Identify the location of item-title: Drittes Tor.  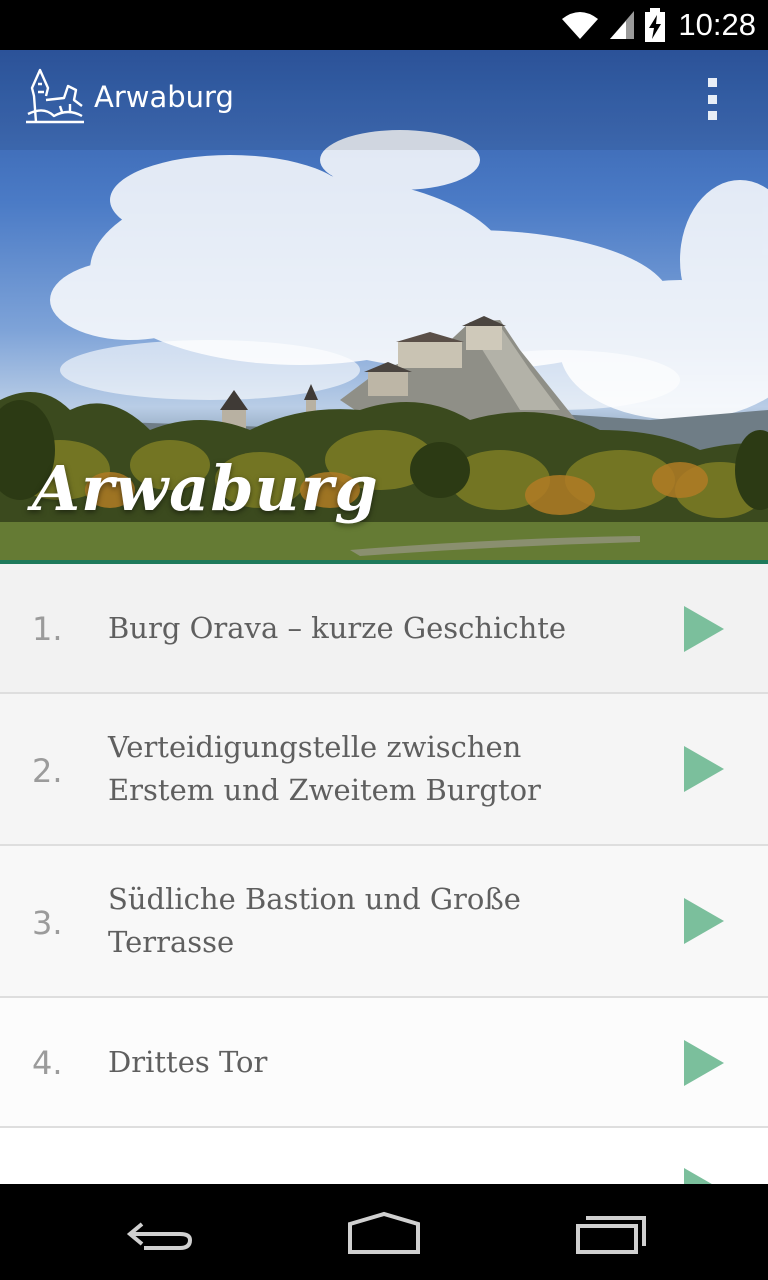
(188, 1062).